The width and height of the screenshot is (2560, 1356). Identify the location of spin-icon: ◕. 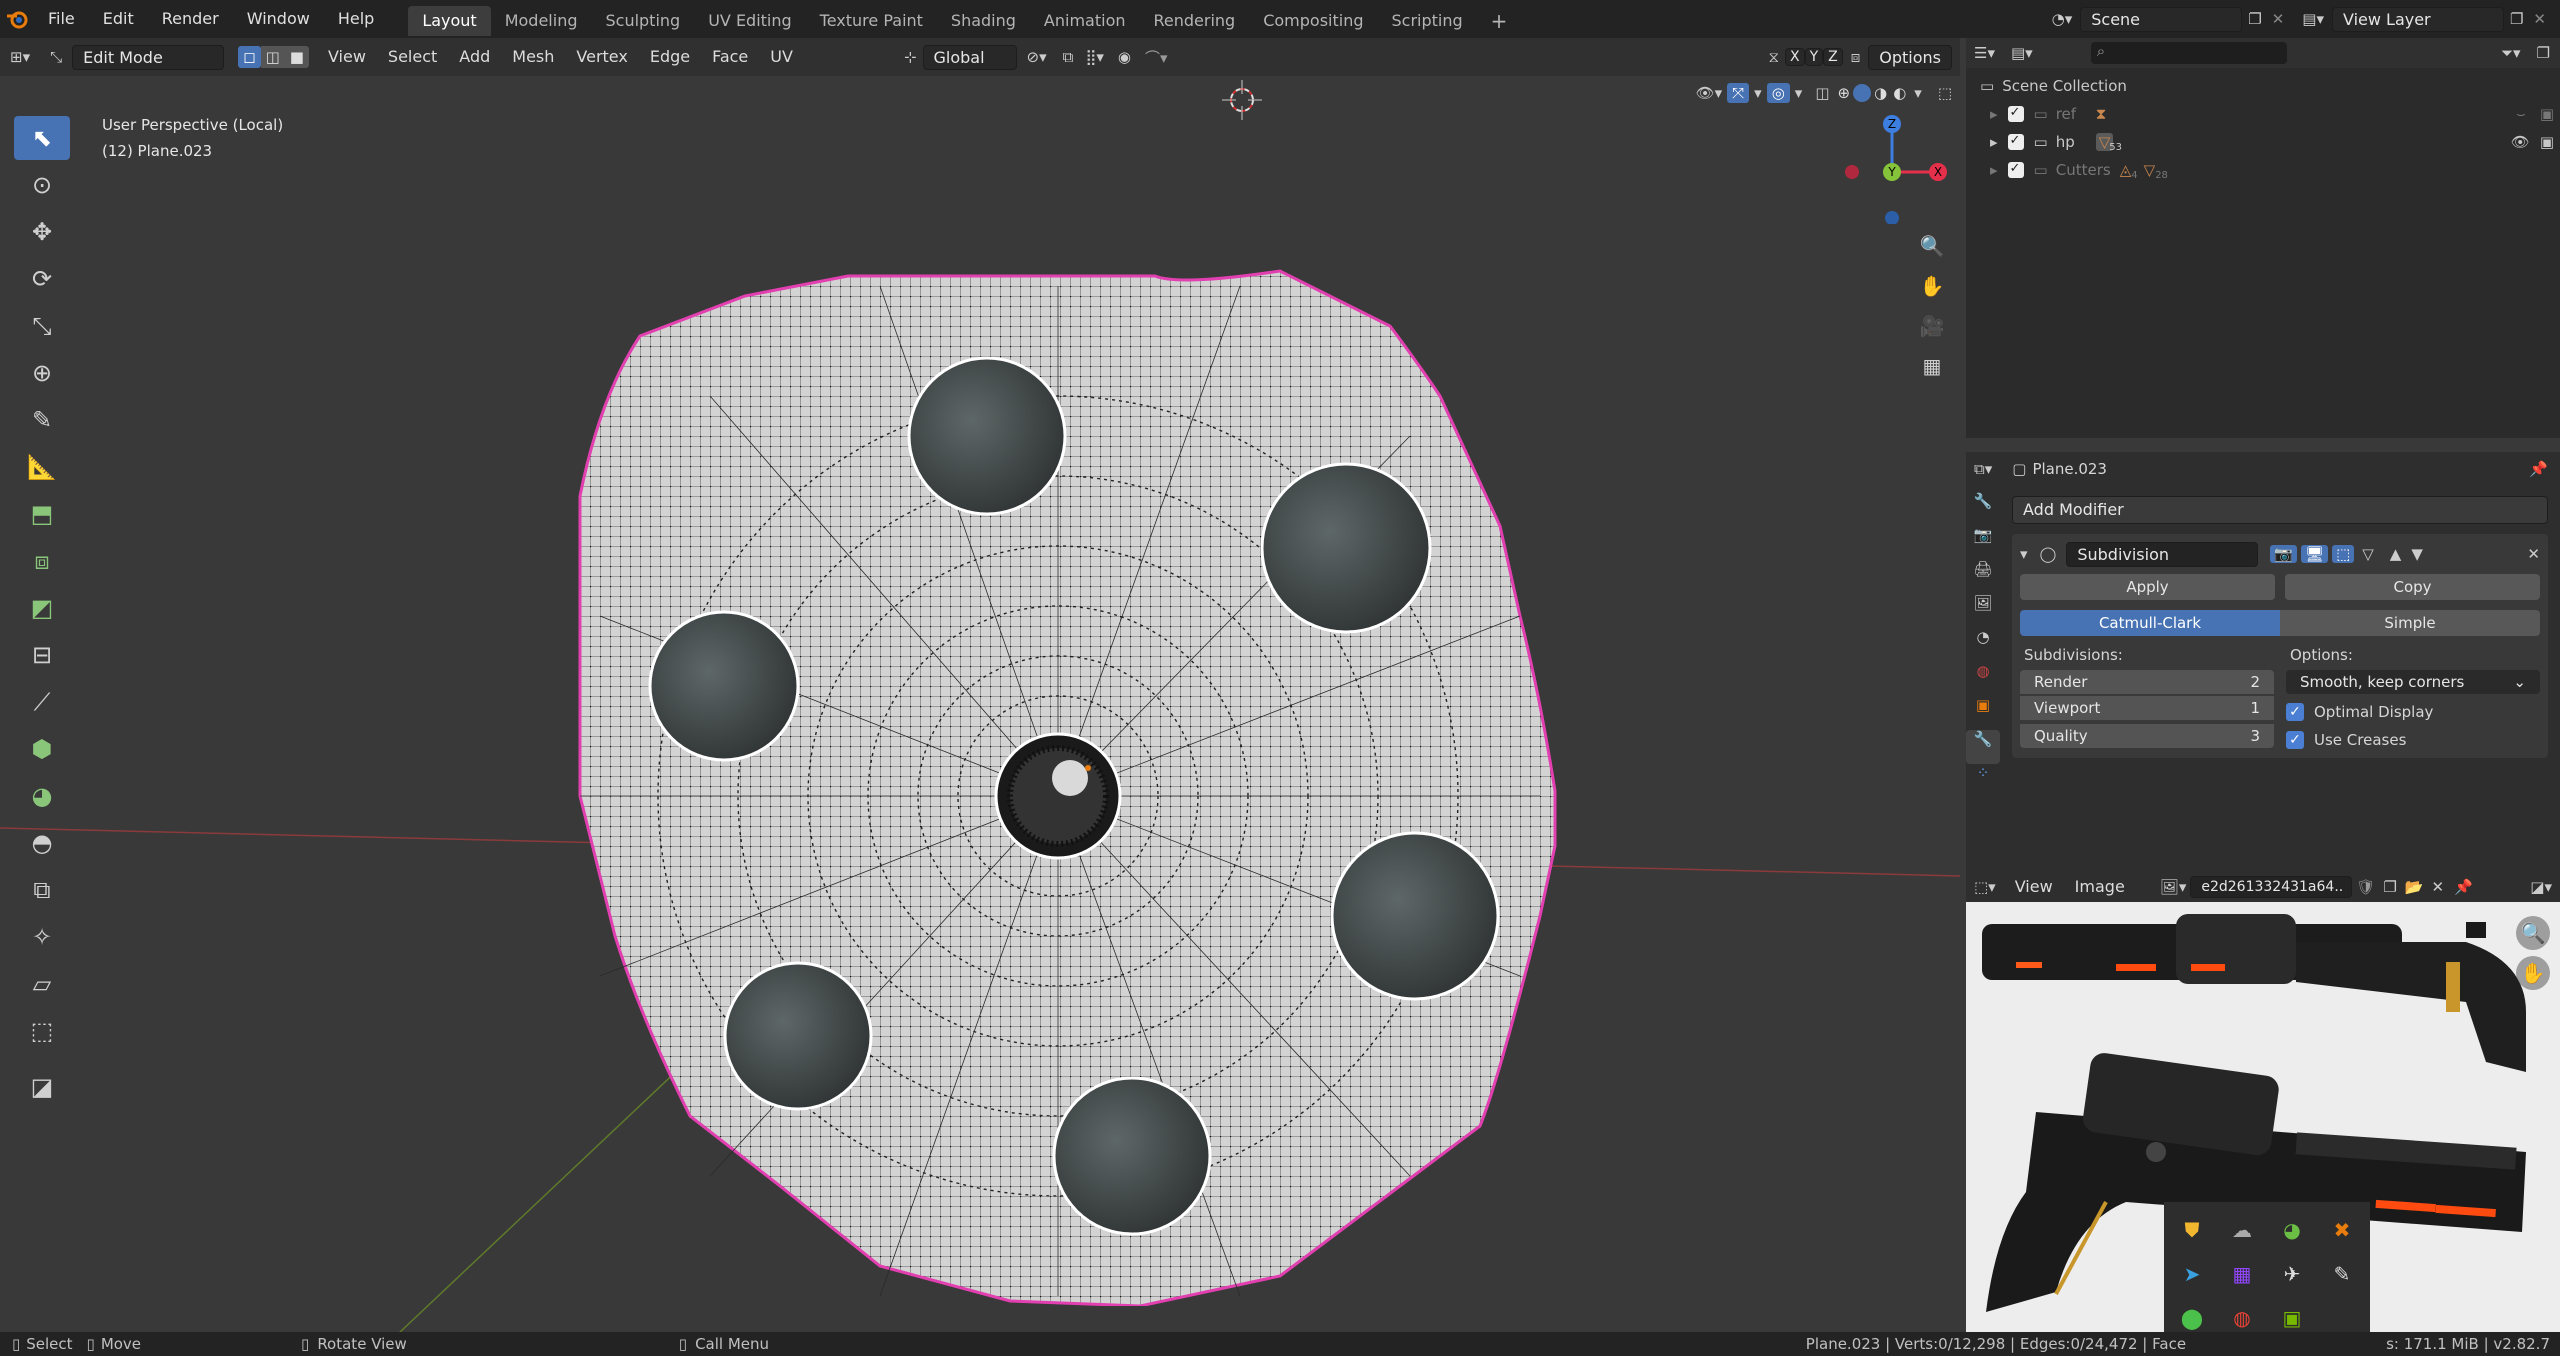
(42, 796).